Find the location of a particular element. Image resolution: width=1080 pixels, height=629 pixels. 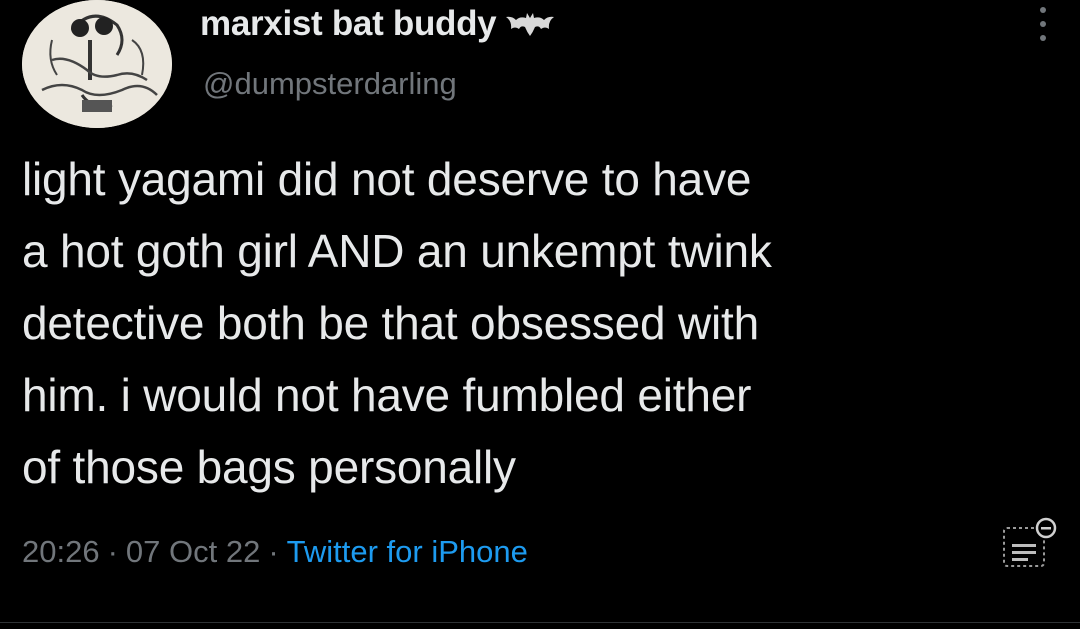

analytics-icon is located at coordinates (1030, 544).